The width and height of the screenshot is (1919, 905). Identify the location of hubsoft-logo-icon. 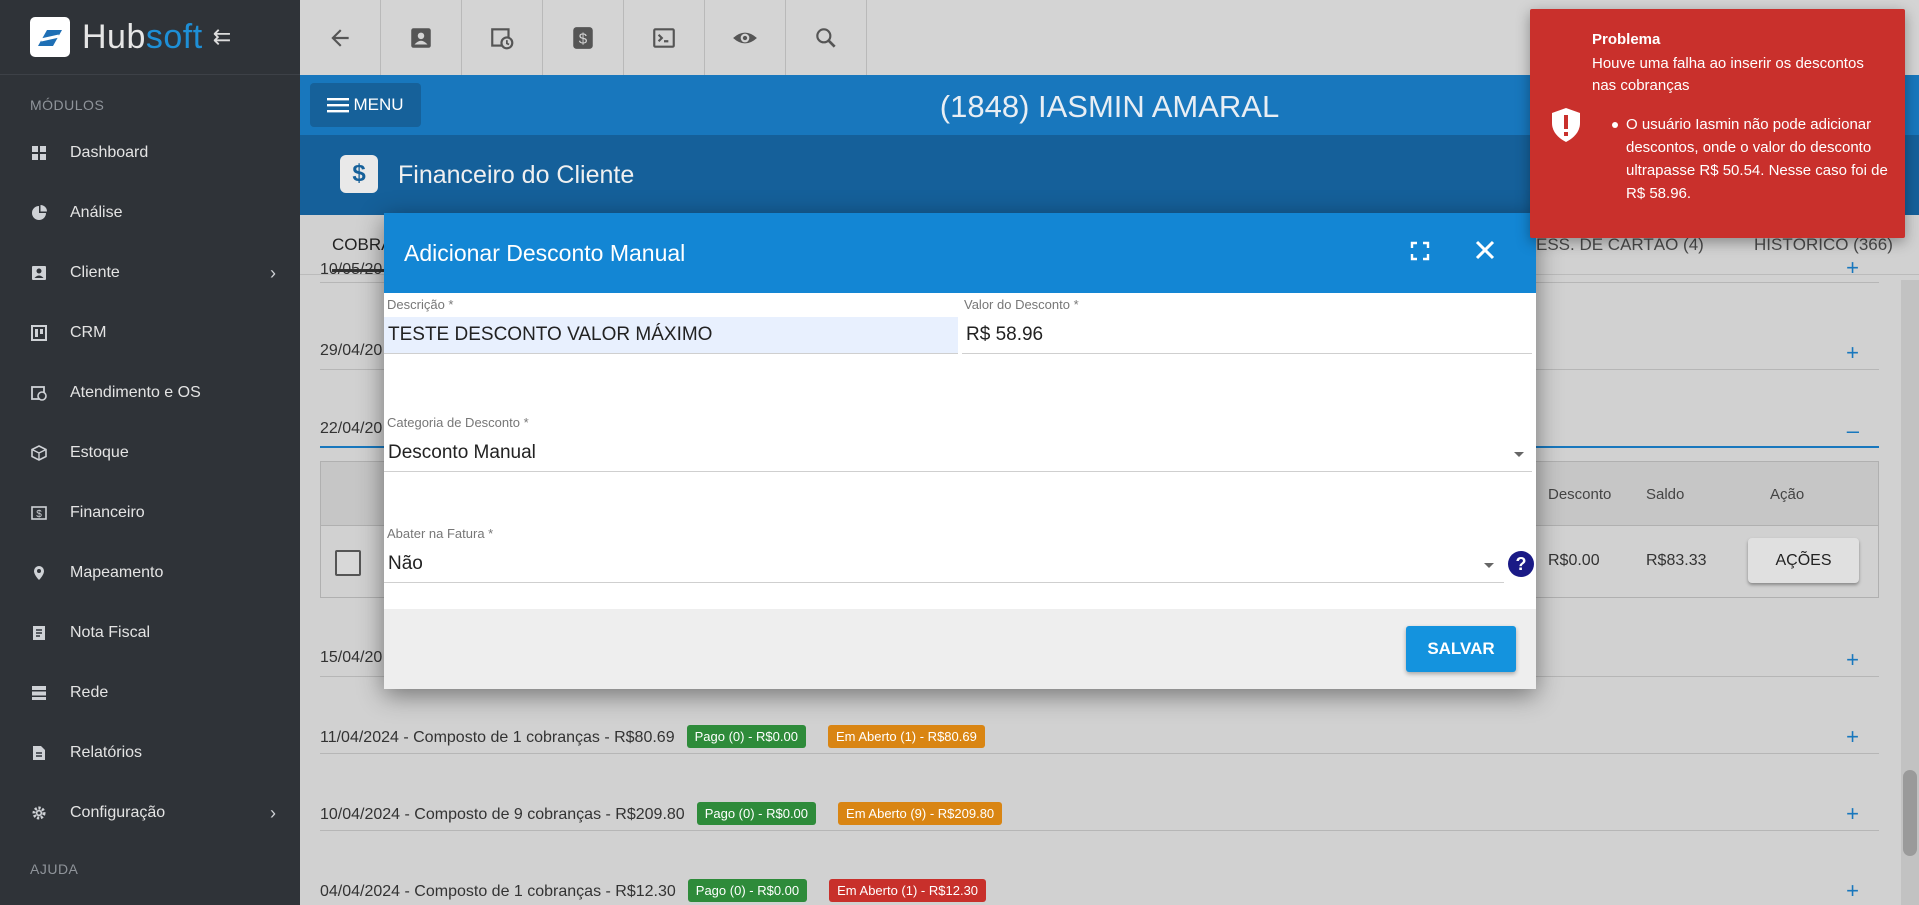
(50, 37).